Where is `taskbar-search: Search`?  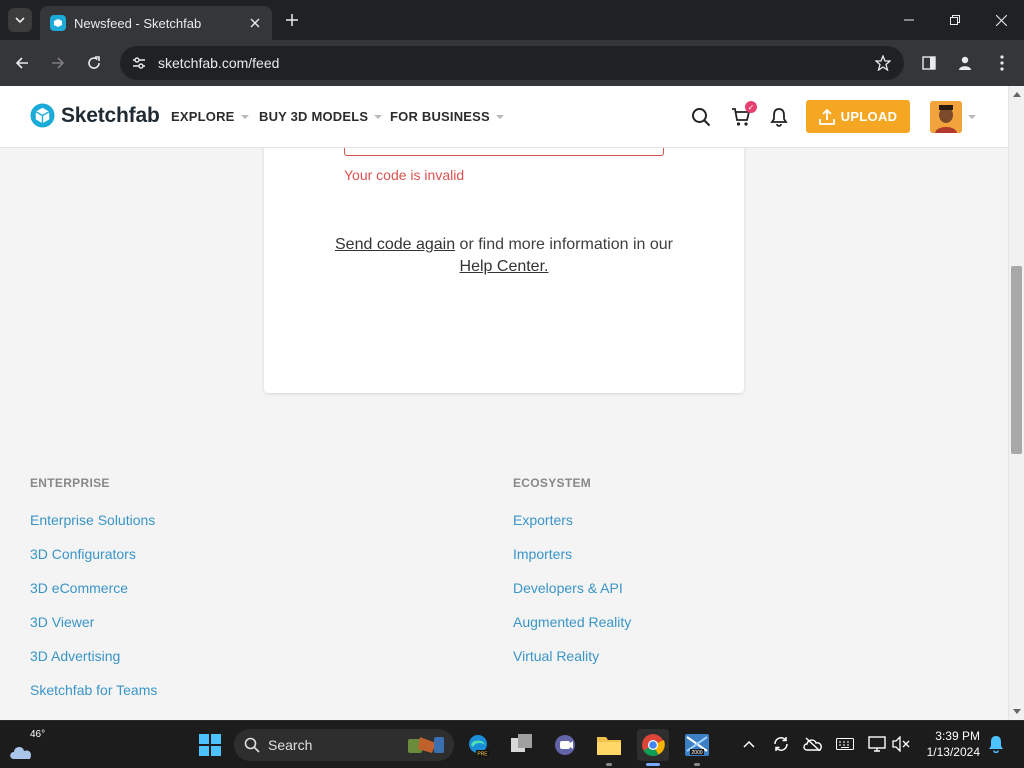
taskbar-search: Search is located at coordinates (344, 745).